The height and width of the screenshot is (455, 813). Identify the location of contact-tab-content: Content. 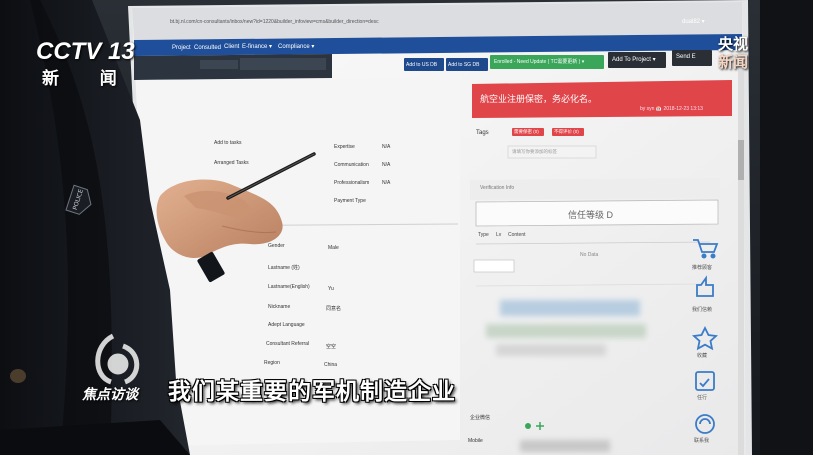
(517, 235).